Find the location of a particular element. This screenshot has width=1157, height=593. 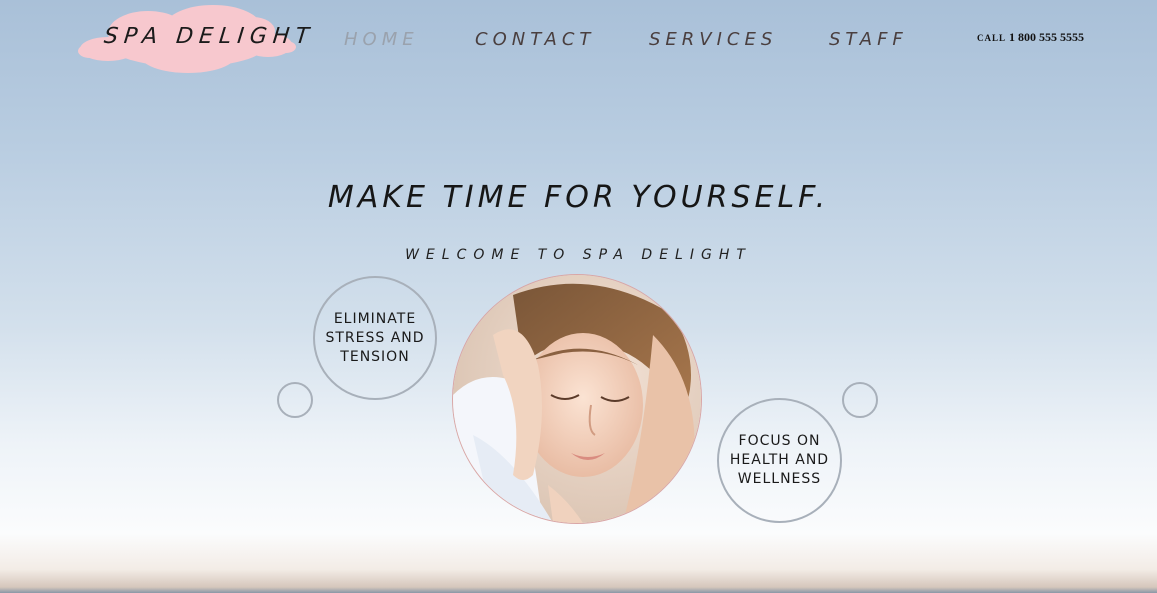

feature-bubble-wellness: FOCUS ON HEALTH AND WELLNESS is located at coordinates (779, 460).